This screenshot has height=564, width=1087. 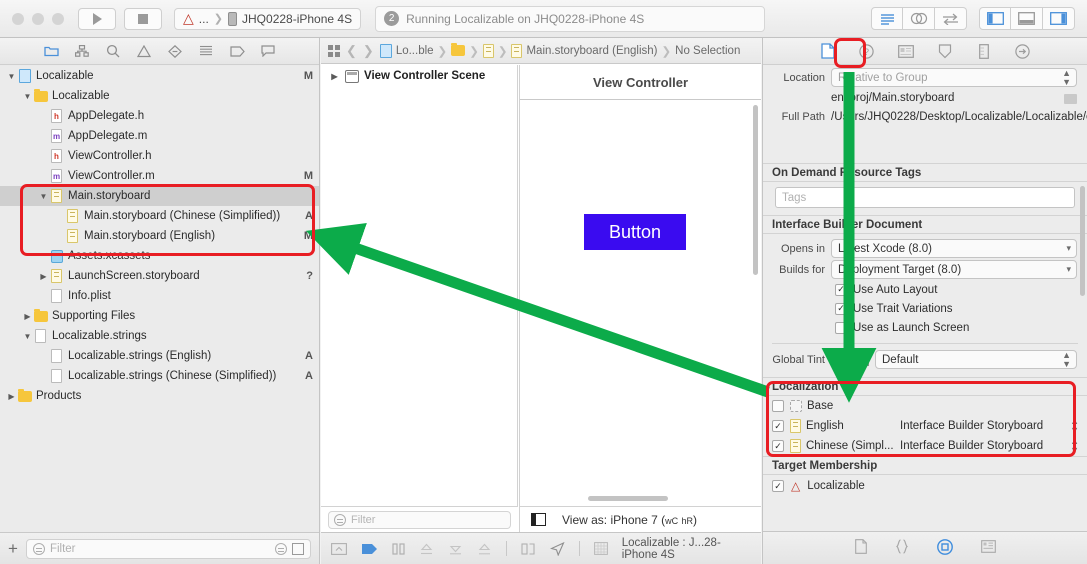 What do you see at coordinates (944, 51) in the screenshot?
I see `attributes-inspector-tab` at bounding box center [944, 51].